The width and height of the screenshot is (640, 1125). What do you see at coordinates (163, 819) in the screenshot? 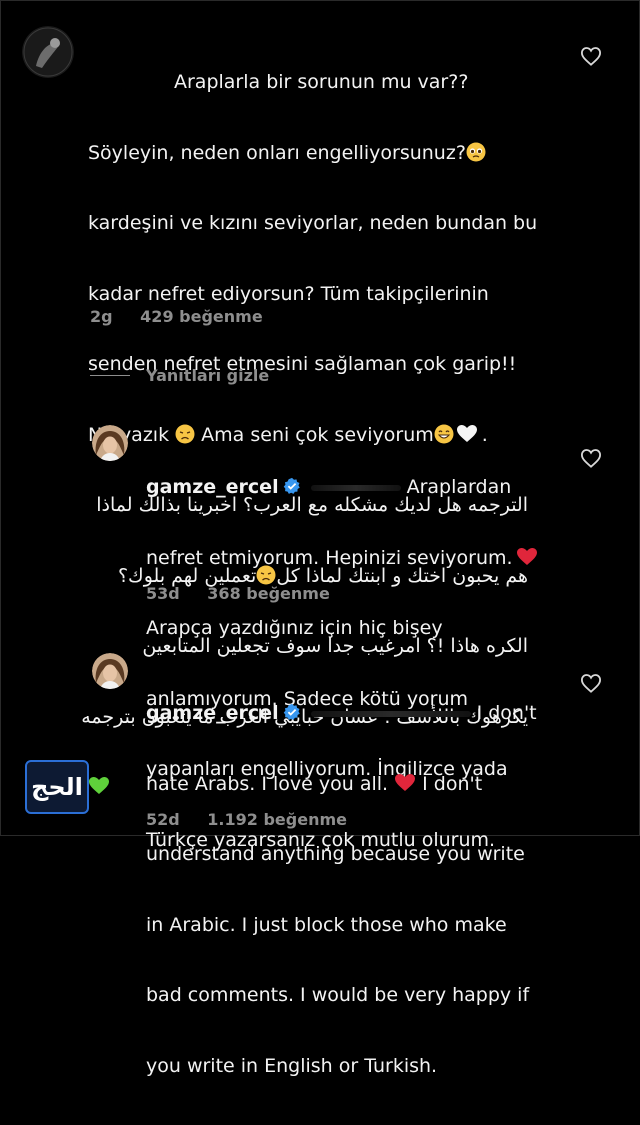
I see `reply-time: 52d` at bounding box center [163, 819].